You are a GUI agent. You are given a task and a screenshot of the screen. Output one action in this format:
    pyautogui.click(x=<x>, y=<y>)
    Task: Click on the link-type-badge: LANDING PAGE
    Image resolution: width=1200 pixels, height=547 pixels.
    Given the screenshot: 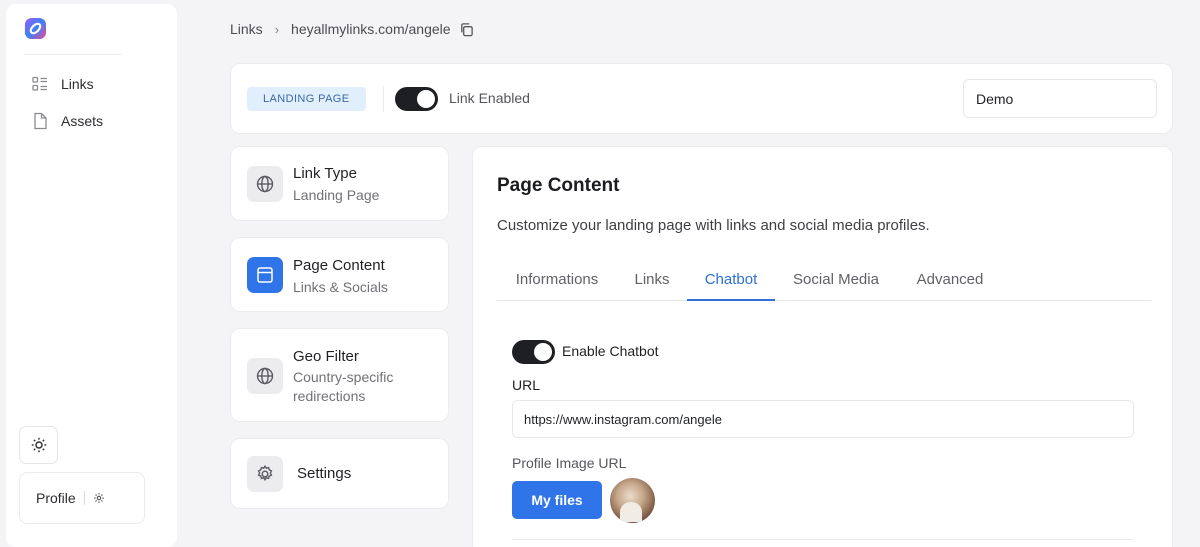 What is the action you would take?
    pyautogui.click(x=306, y=99)
    